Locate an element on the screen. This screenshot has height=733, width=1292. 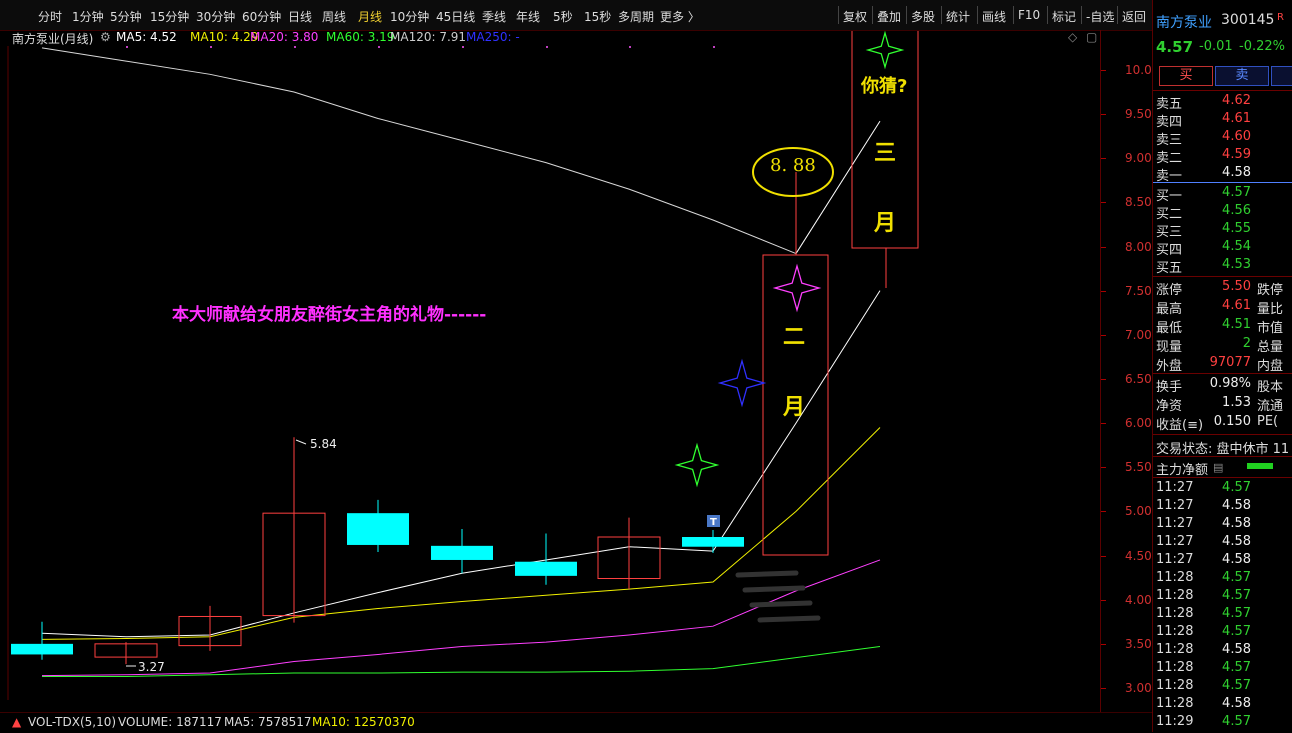
list-icon: ▤ is located at coordinates (1218, 467).